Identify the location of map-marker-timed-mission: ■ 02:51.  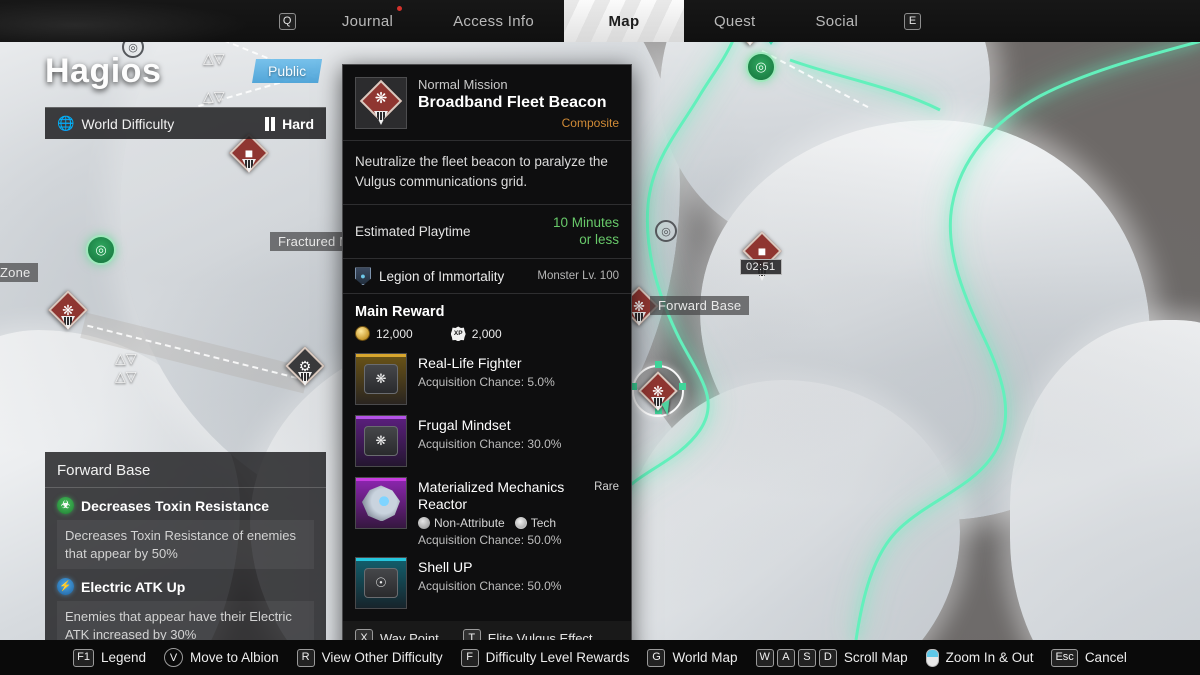
(761, 256).